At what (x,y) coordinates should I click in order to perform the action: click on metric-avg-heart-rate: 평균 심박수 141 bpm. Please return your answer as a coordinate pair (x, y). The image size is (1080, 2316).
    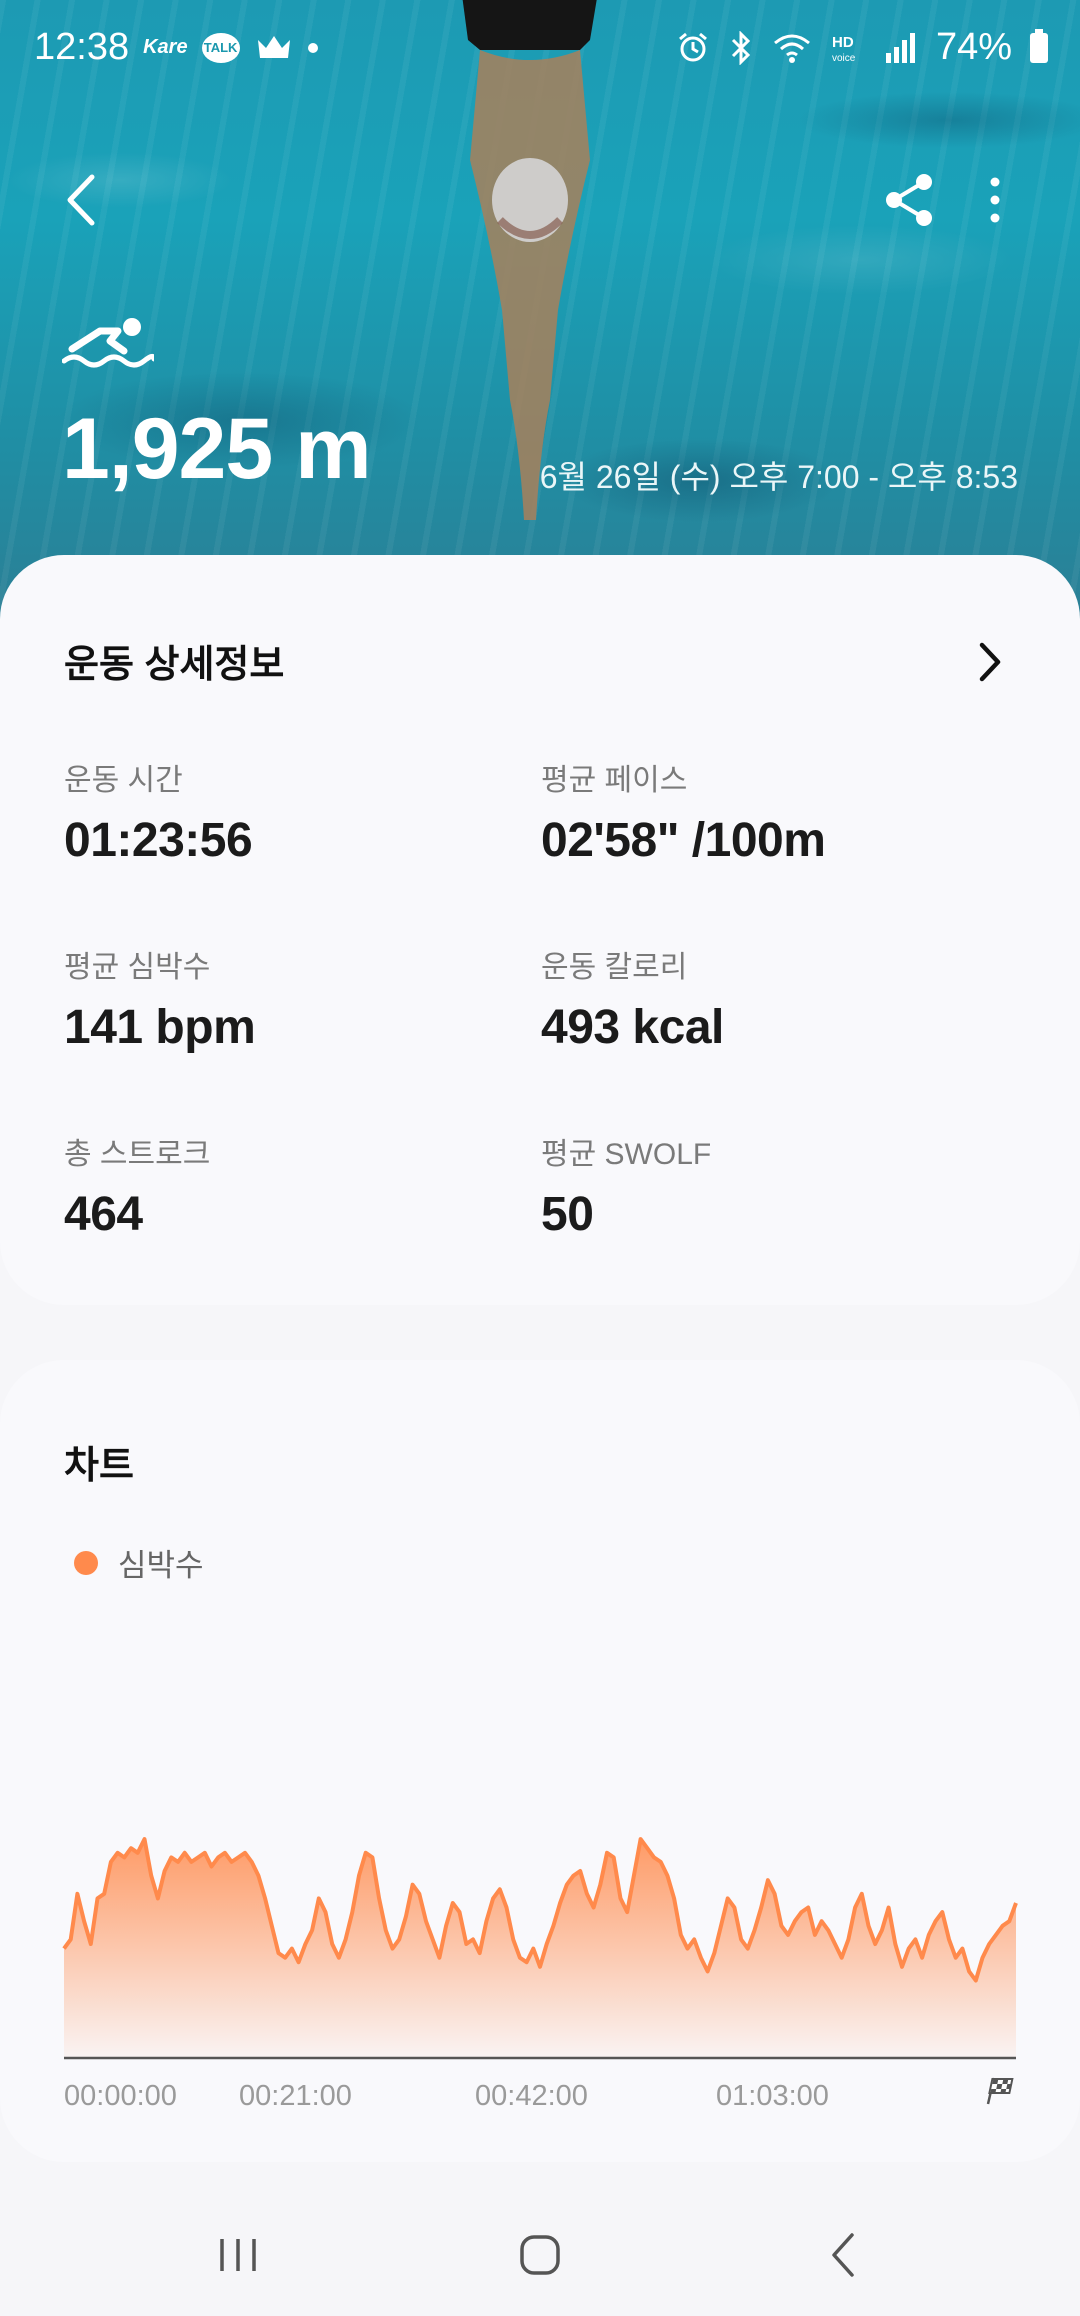
    Looking at the image, I should click on (160, 998).